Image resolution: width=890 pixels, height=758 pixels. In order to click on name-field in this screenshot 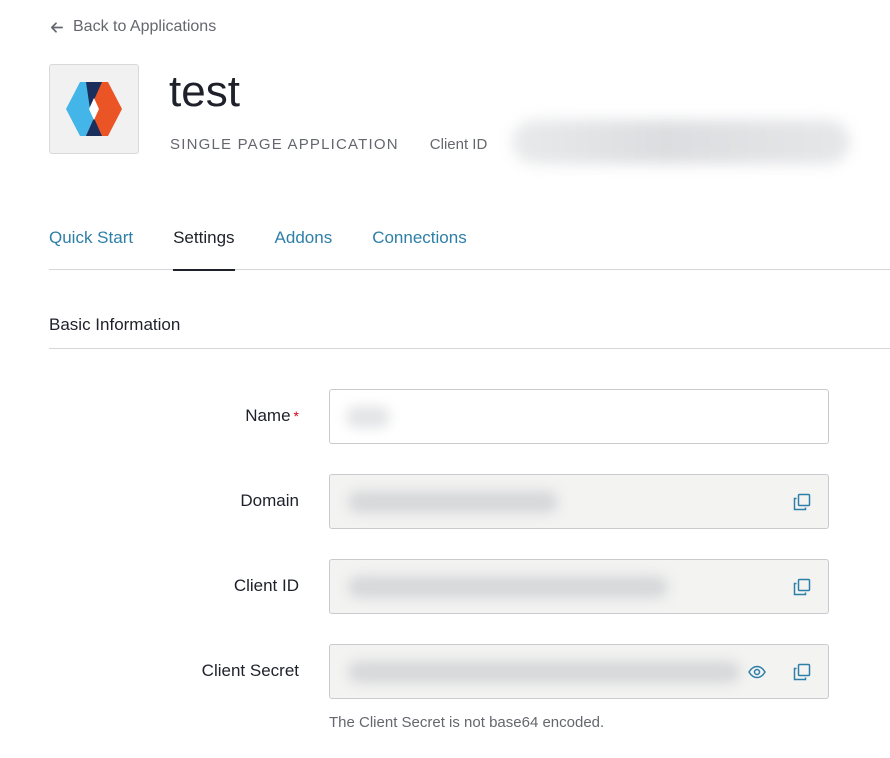, I will do `click(579, 416)`.